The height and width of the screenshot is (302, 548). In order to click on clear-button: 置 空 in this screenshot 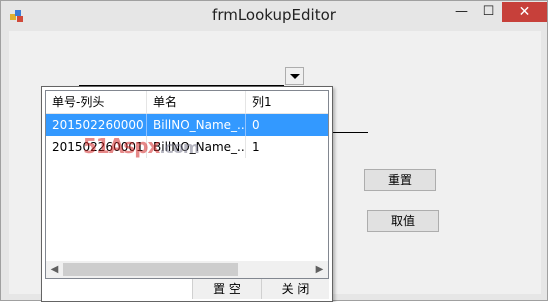, I will do `click(226, 289)`.